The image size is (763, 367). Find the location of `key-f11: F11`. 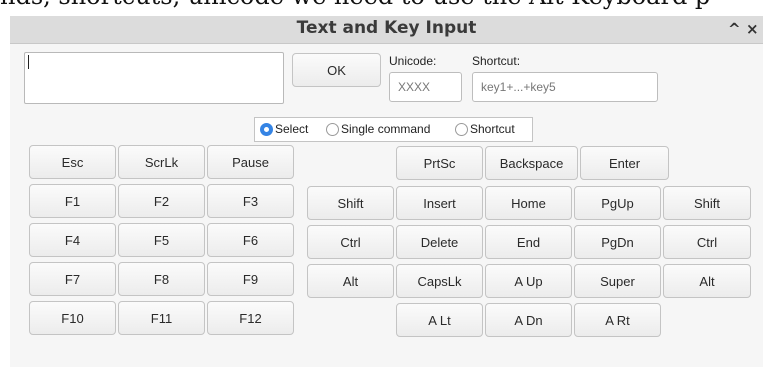

key-f11: F11 is located at coordinates (161, 318).